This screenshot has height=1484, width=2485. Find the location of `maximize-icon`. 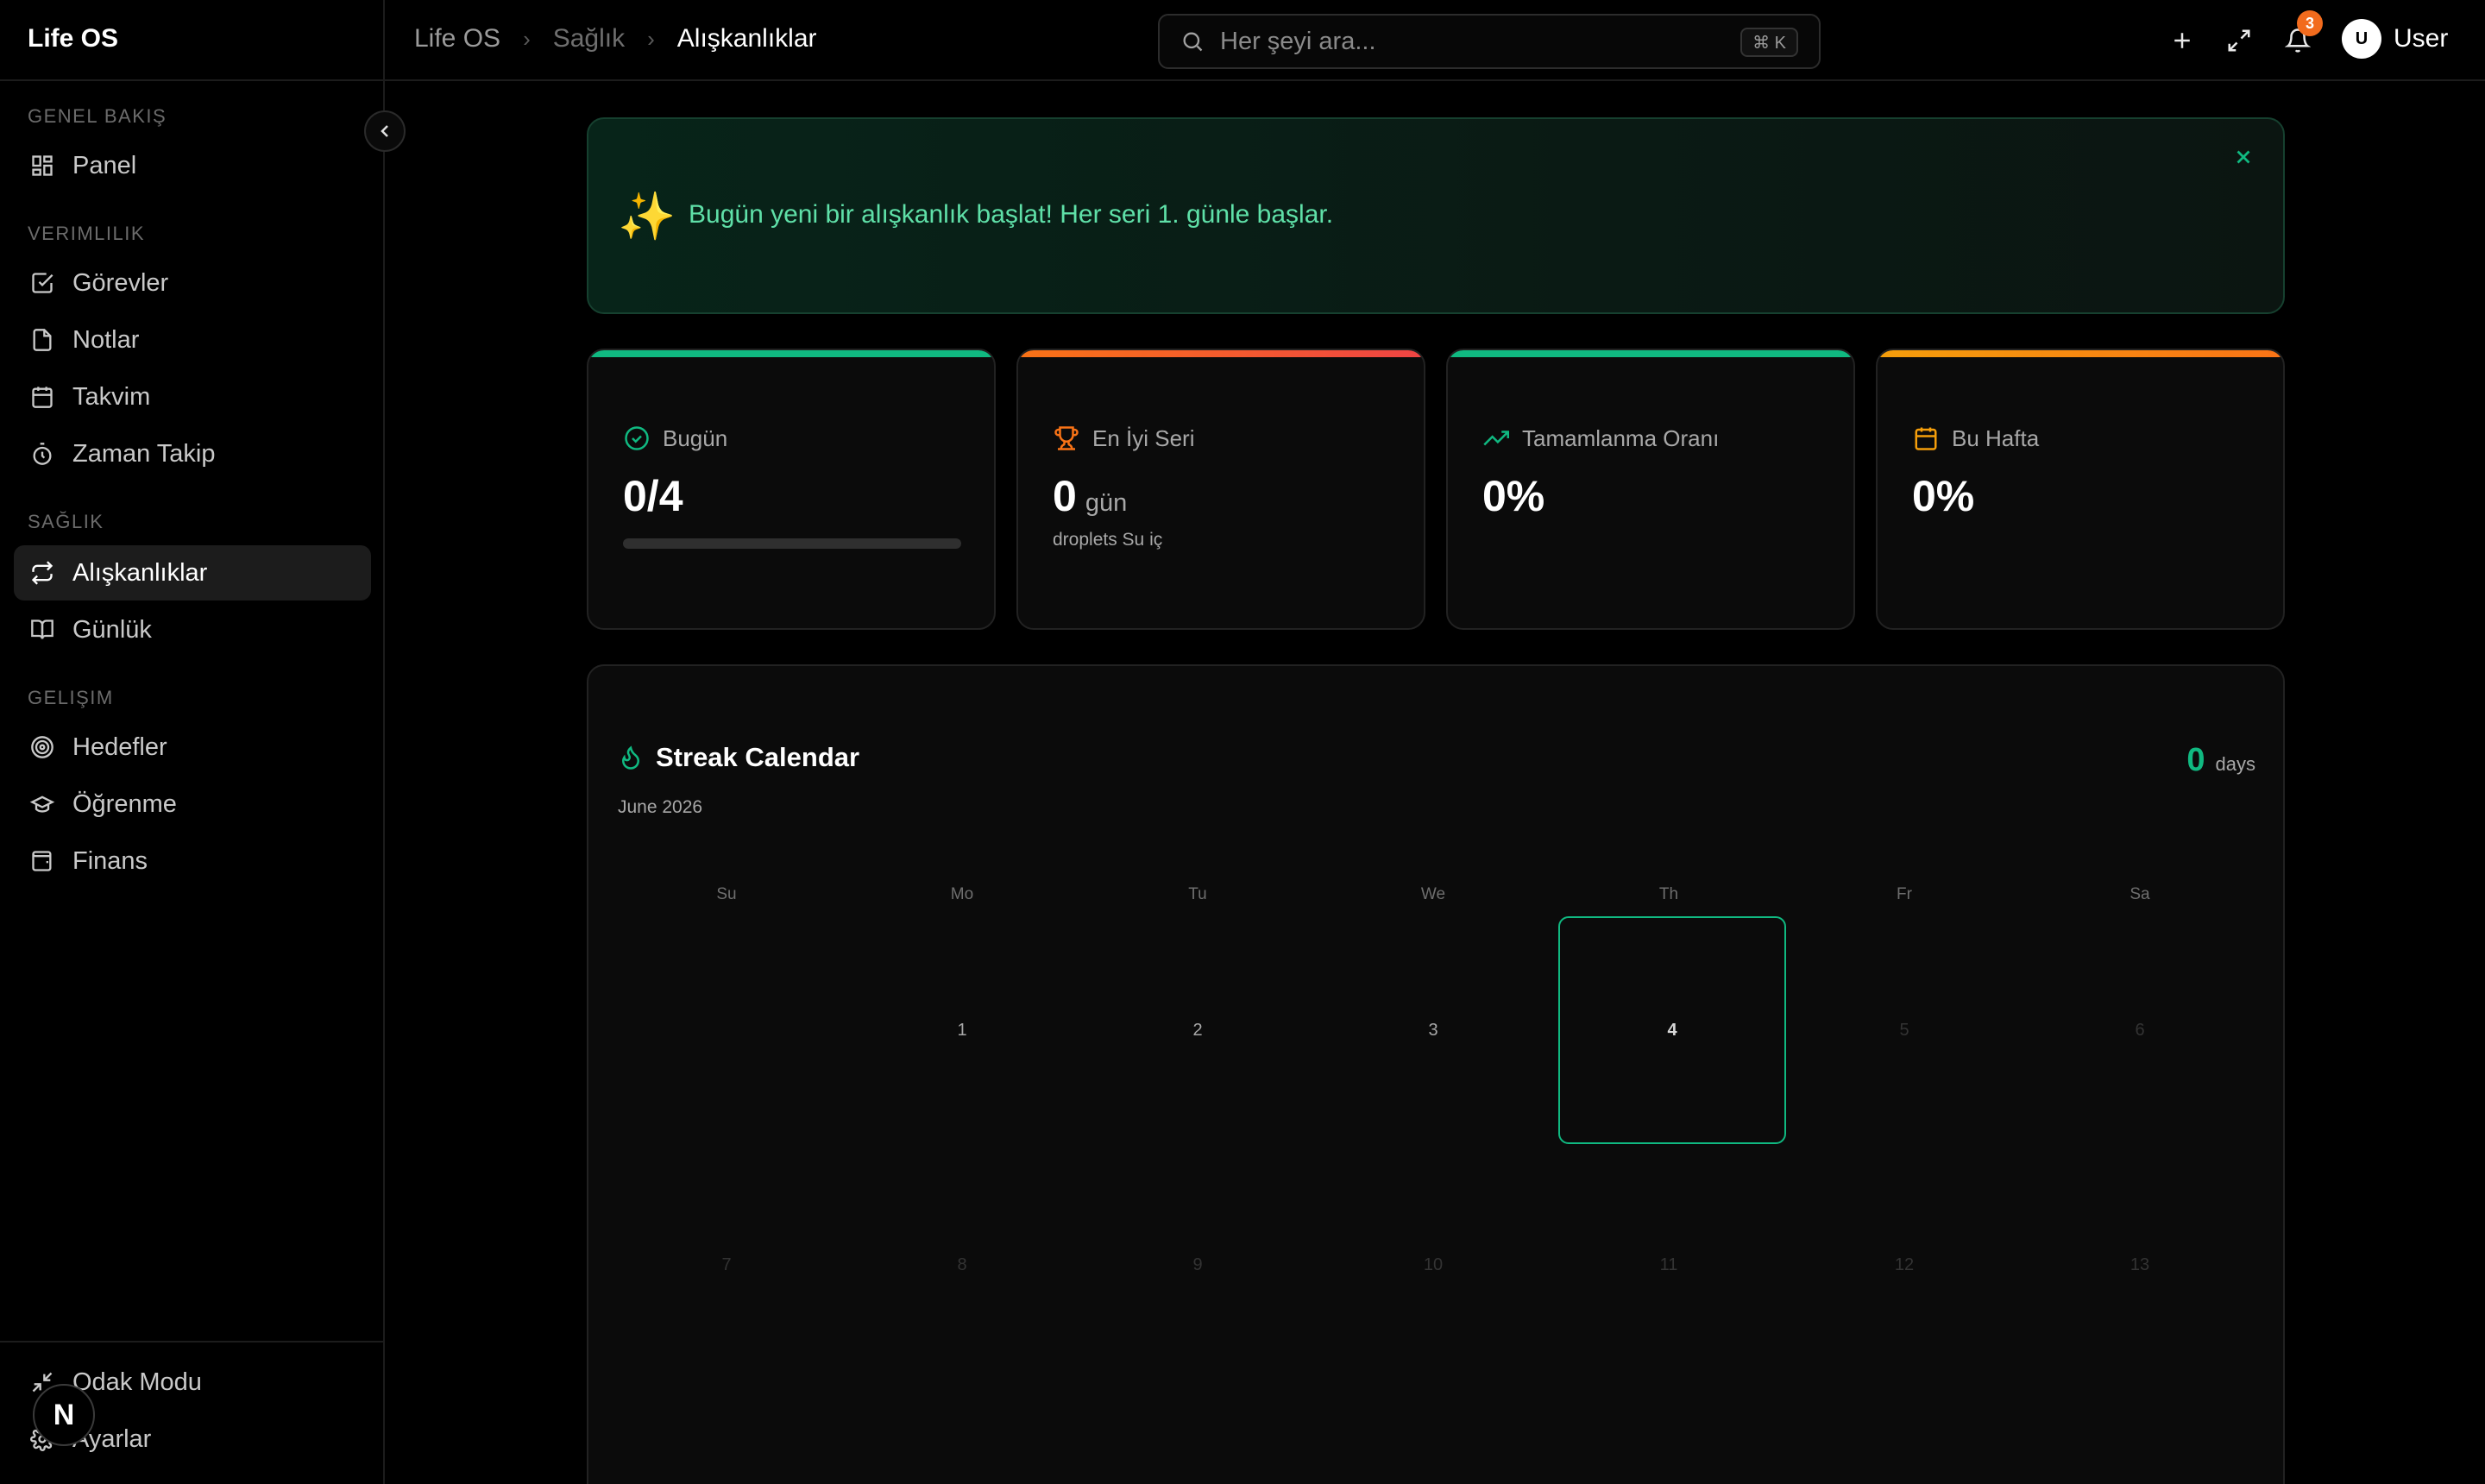

maximize-icon is located at coordinates (2239, 40).